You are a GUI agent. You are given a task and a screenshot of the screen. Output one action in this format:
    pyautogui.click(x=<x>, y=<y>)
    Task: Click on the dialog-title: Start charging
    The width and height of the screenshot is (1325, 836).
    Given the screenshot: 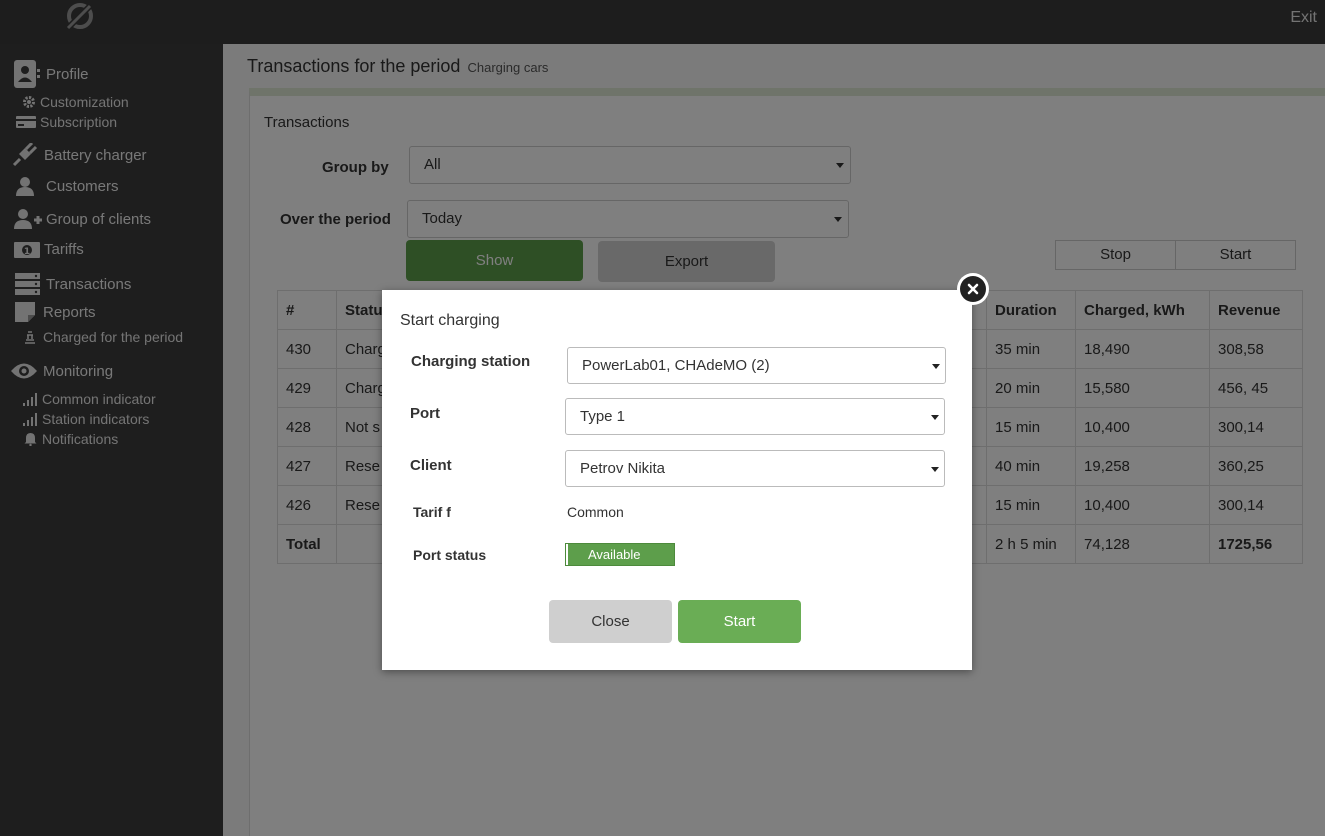 What is the action you would take?
    pyautogui.click(x=450, y=320)
    